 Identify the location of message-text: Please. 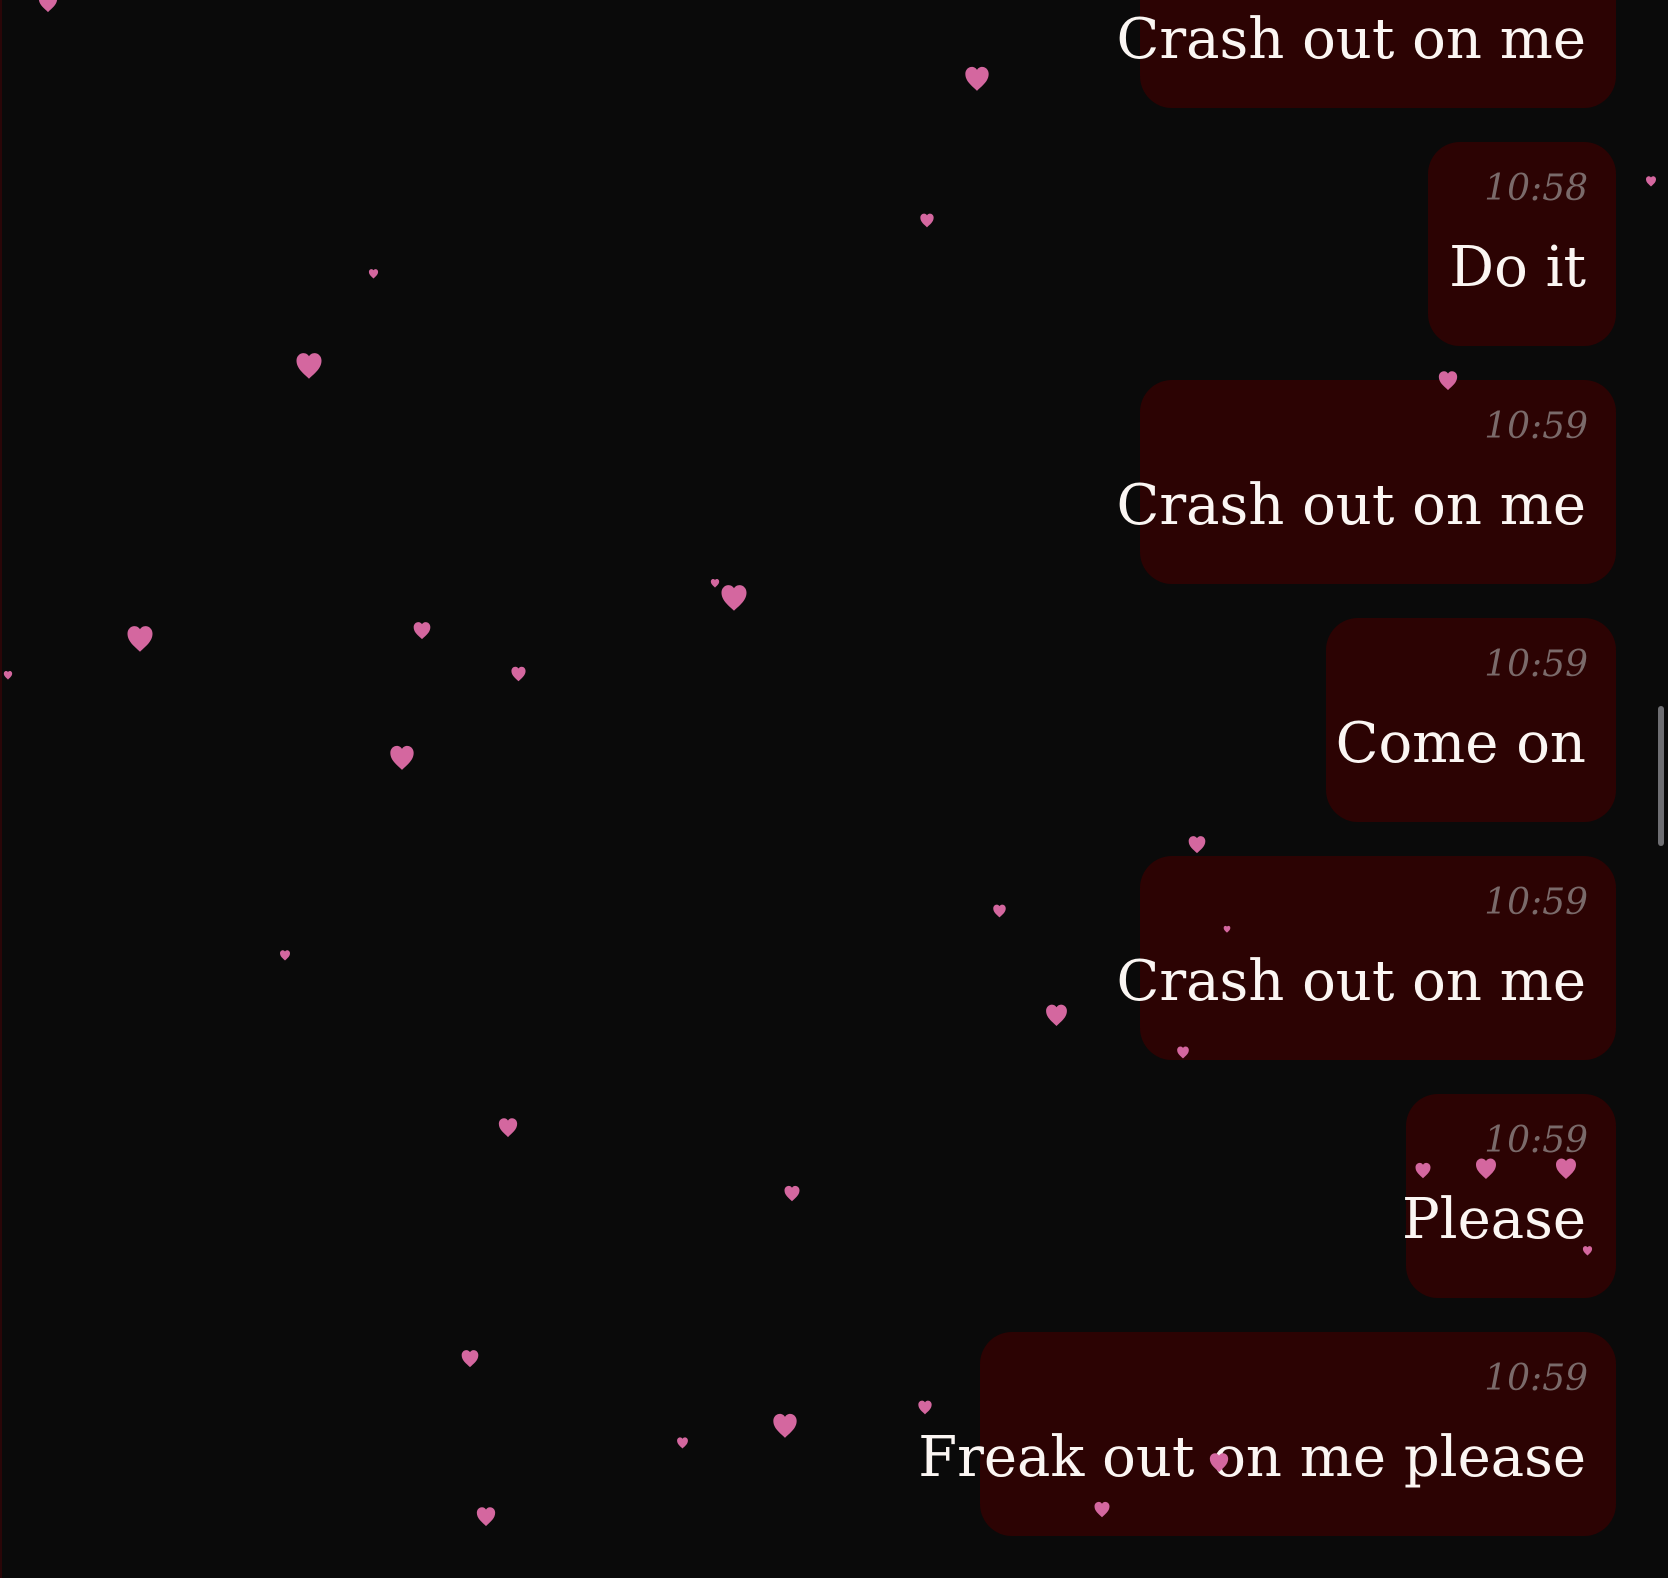
(1494, 1219).